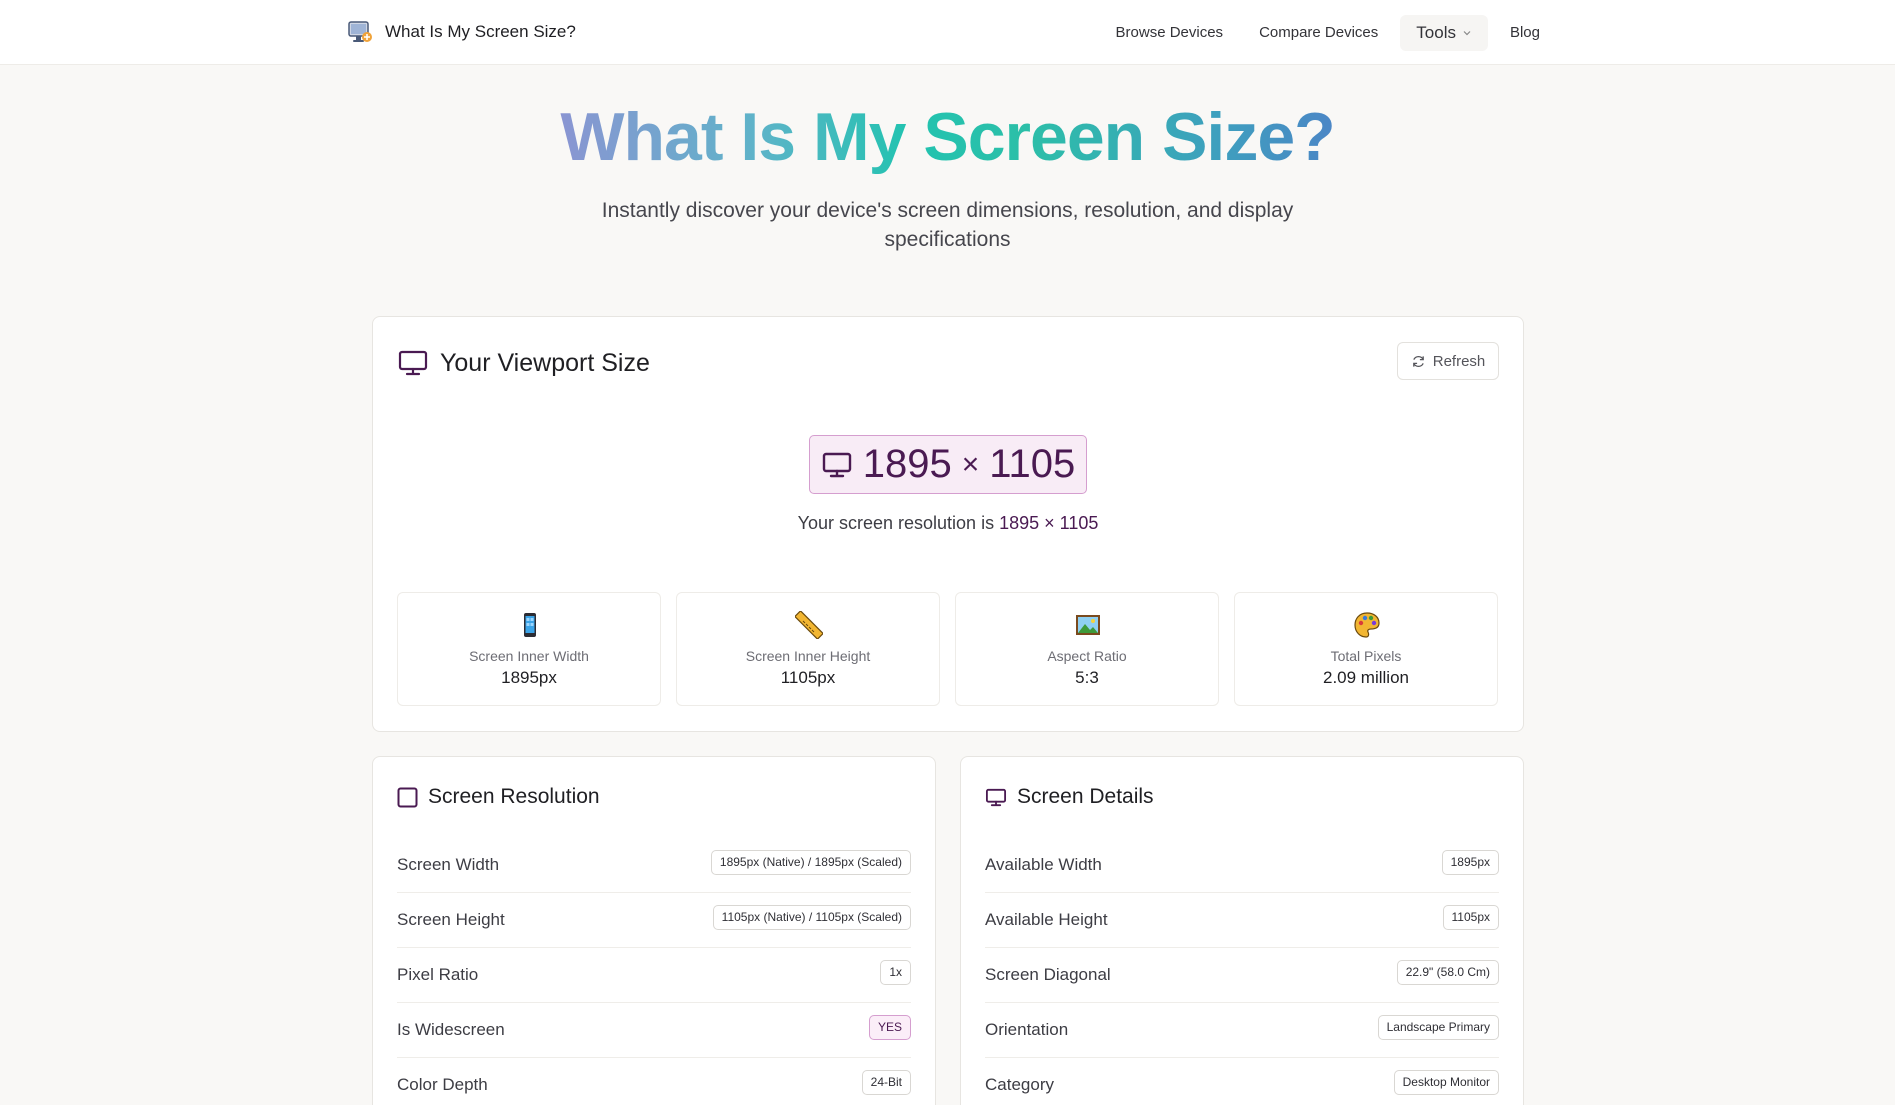 This screenshot has height=1105, width=1895. What do you see at coordinates (1027, 1029) in the screenshot?
I see `row-label: Orientation` at bounding box center [1027, 1029].